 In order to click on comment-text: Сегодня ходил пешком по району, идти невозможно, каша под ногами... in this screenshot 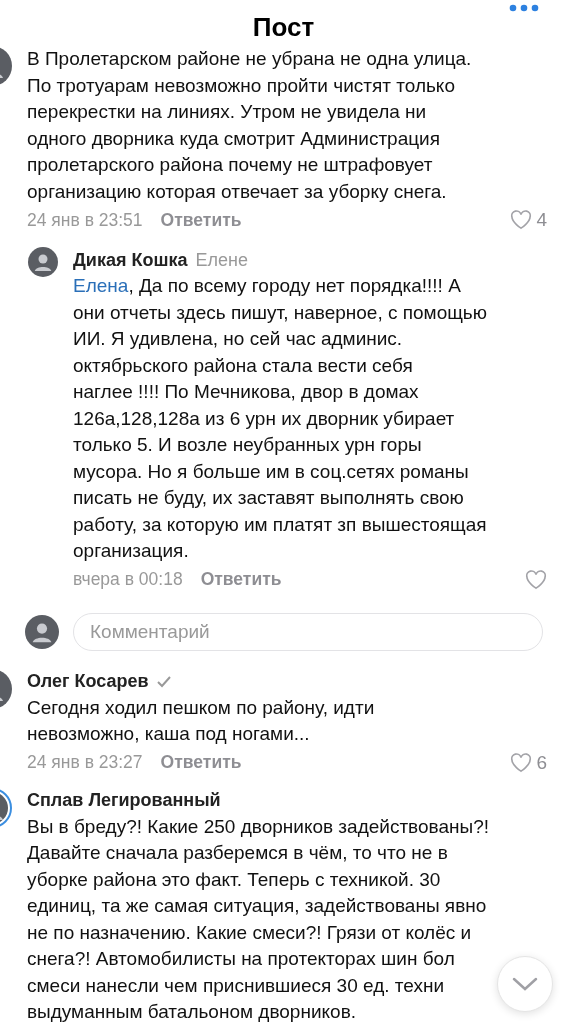, I will do `click(201, 720)`.